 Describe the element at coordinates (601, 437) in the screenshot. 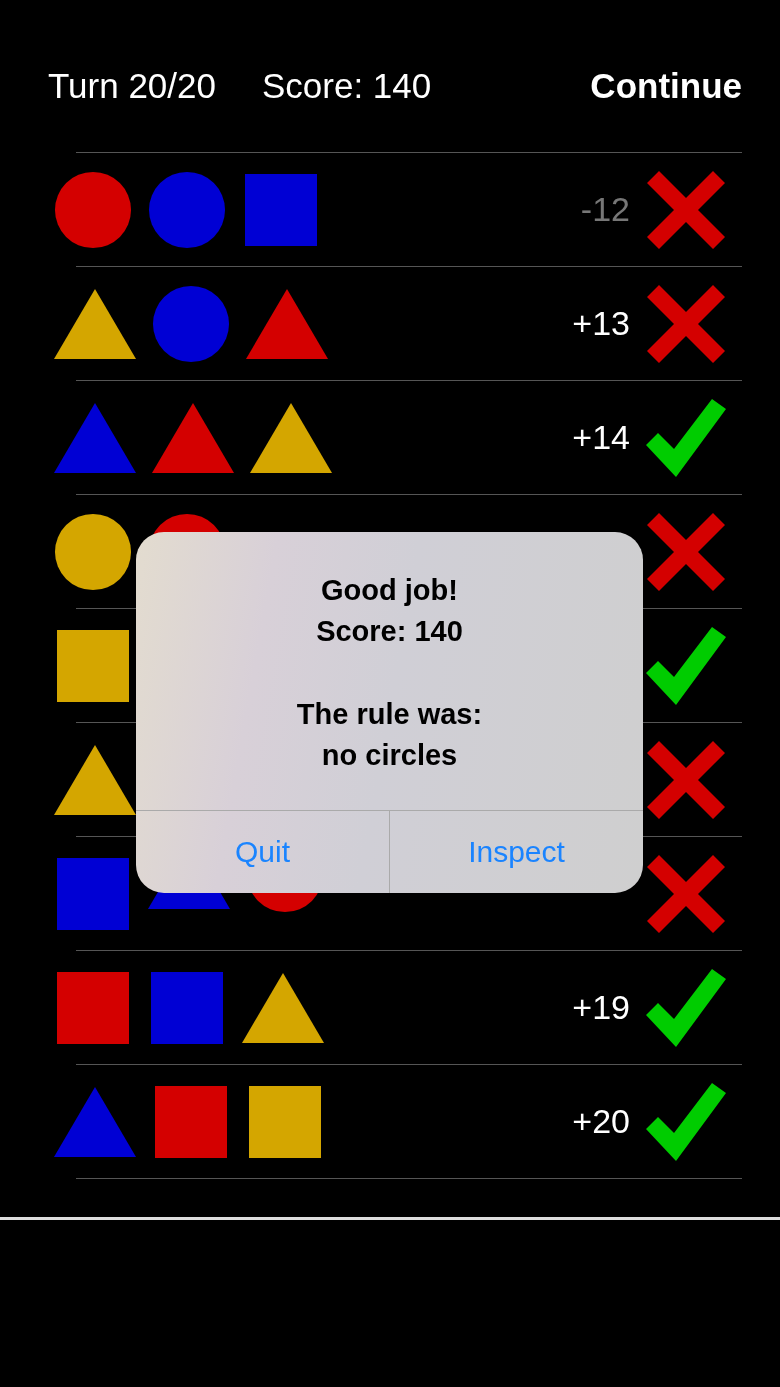

I see `points-label: +14` at that location.